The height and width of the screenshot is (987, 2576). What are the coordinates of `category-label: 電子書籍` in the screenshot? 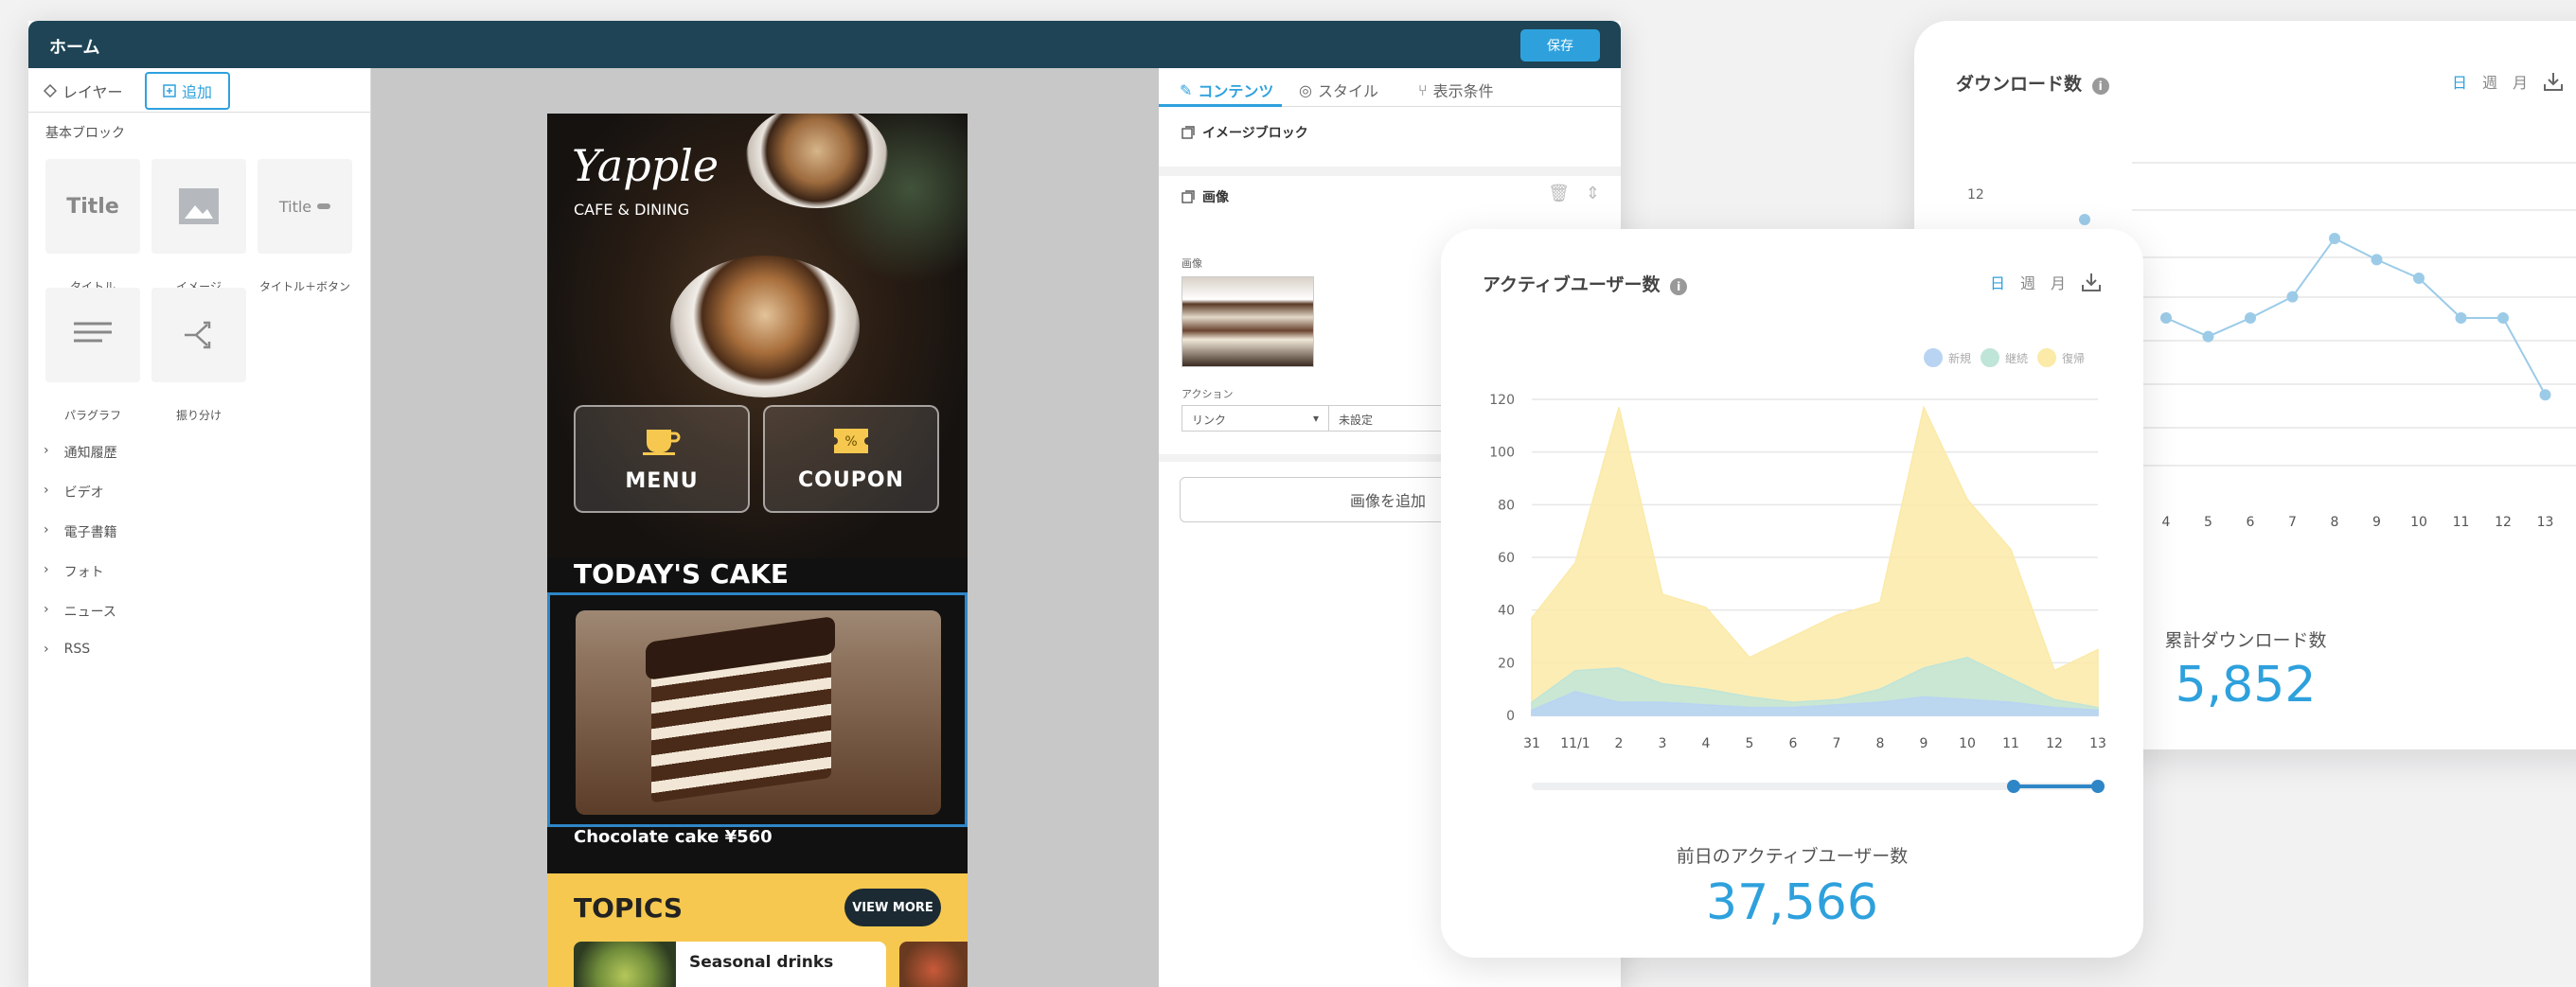 It's located at (90, 533).